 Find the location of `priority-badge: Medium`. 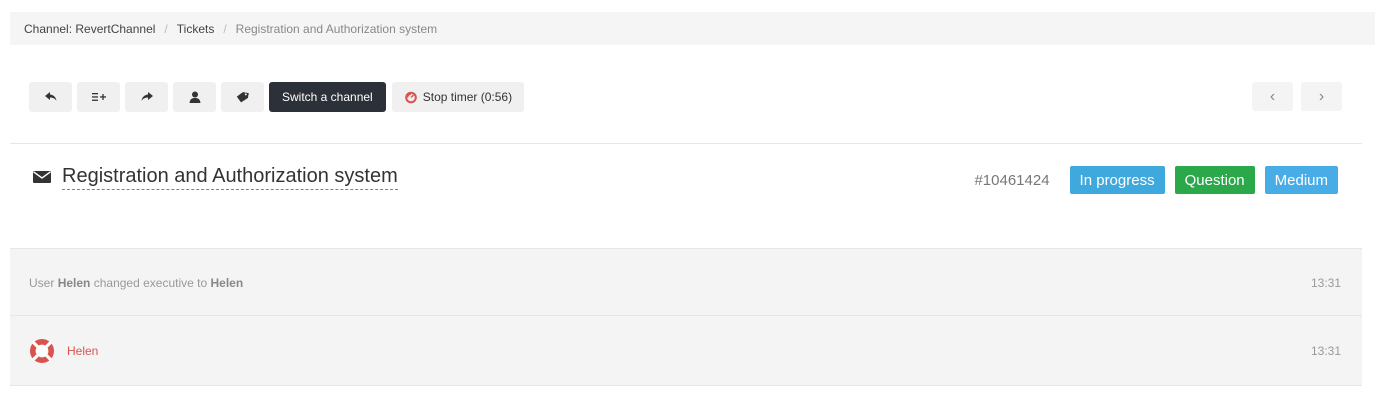

priority-badge: Medium is located at coordinates (1301, 180).